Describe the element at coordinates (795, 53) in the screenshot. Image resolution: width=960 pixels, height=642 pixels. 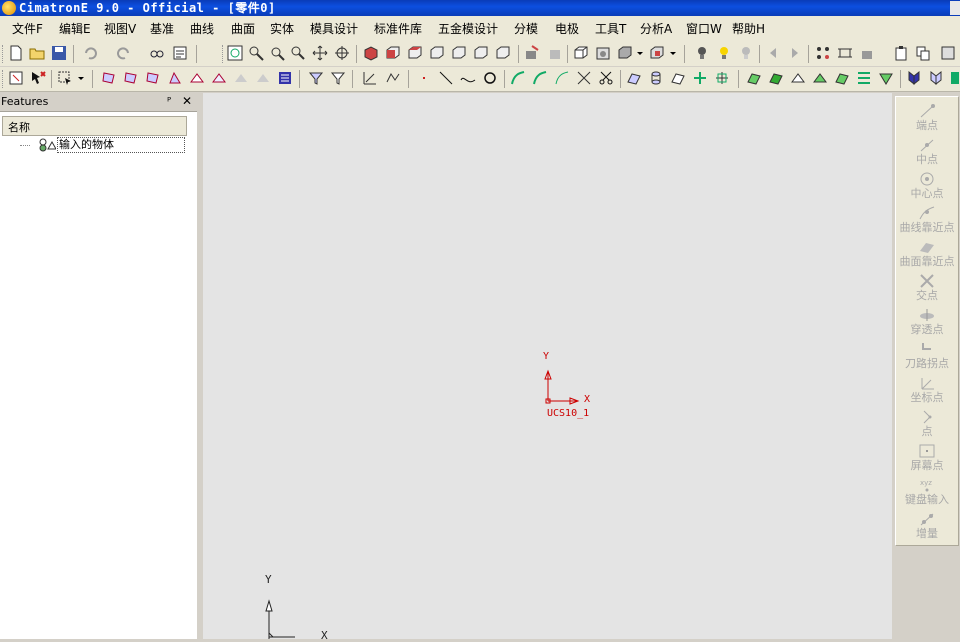
I see `arrow-right-icon` at that location.